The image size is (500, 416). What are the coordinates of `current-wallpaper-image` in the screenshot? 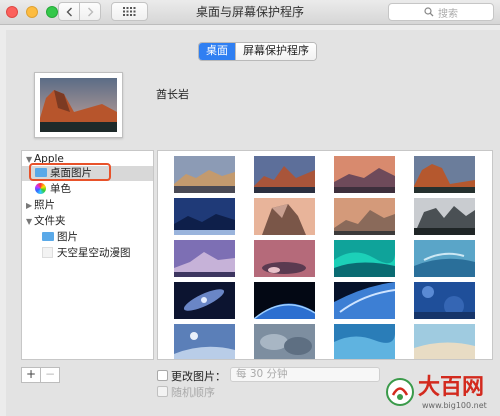 It's located at (78, 105).